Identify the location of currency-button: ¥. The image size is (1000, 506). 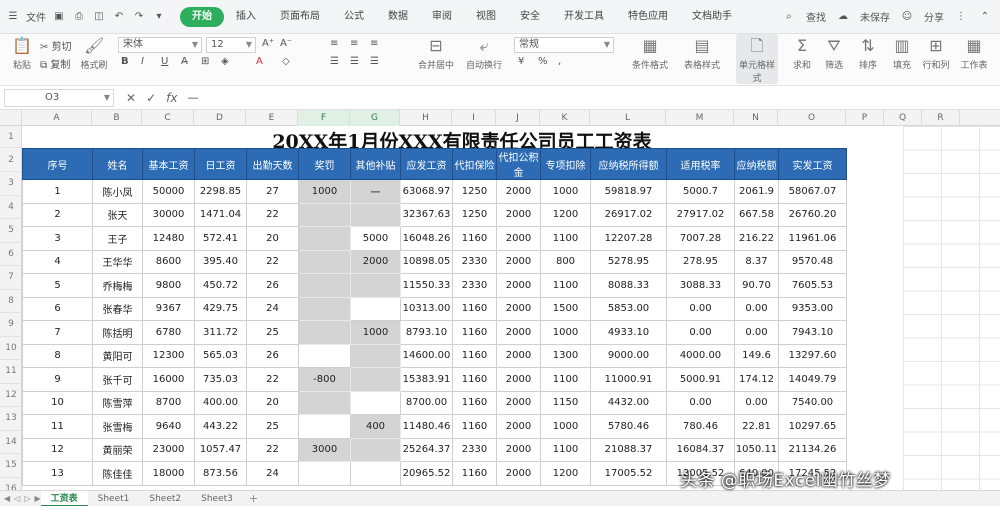
(521, 61).